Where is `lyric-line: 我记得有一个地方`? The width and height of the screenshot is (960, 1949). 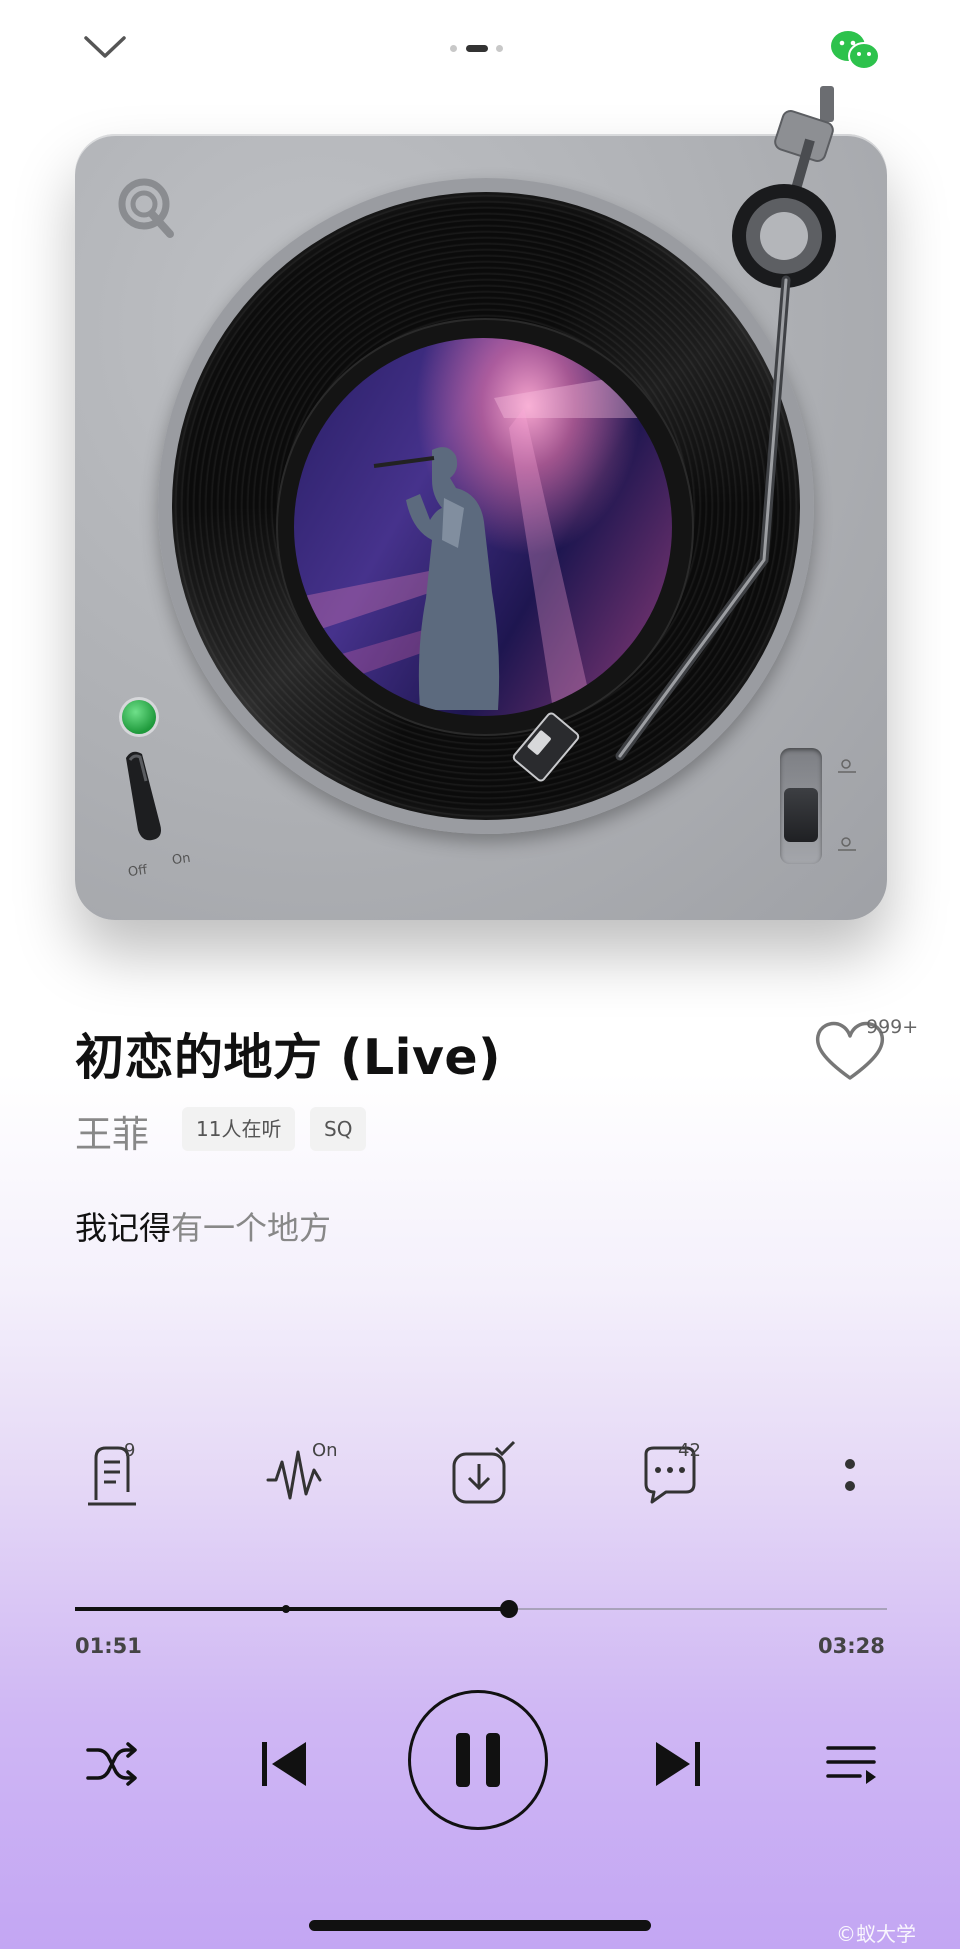 lyric-line: 我记得有一个地方 is located at coordinates (203, 1226).